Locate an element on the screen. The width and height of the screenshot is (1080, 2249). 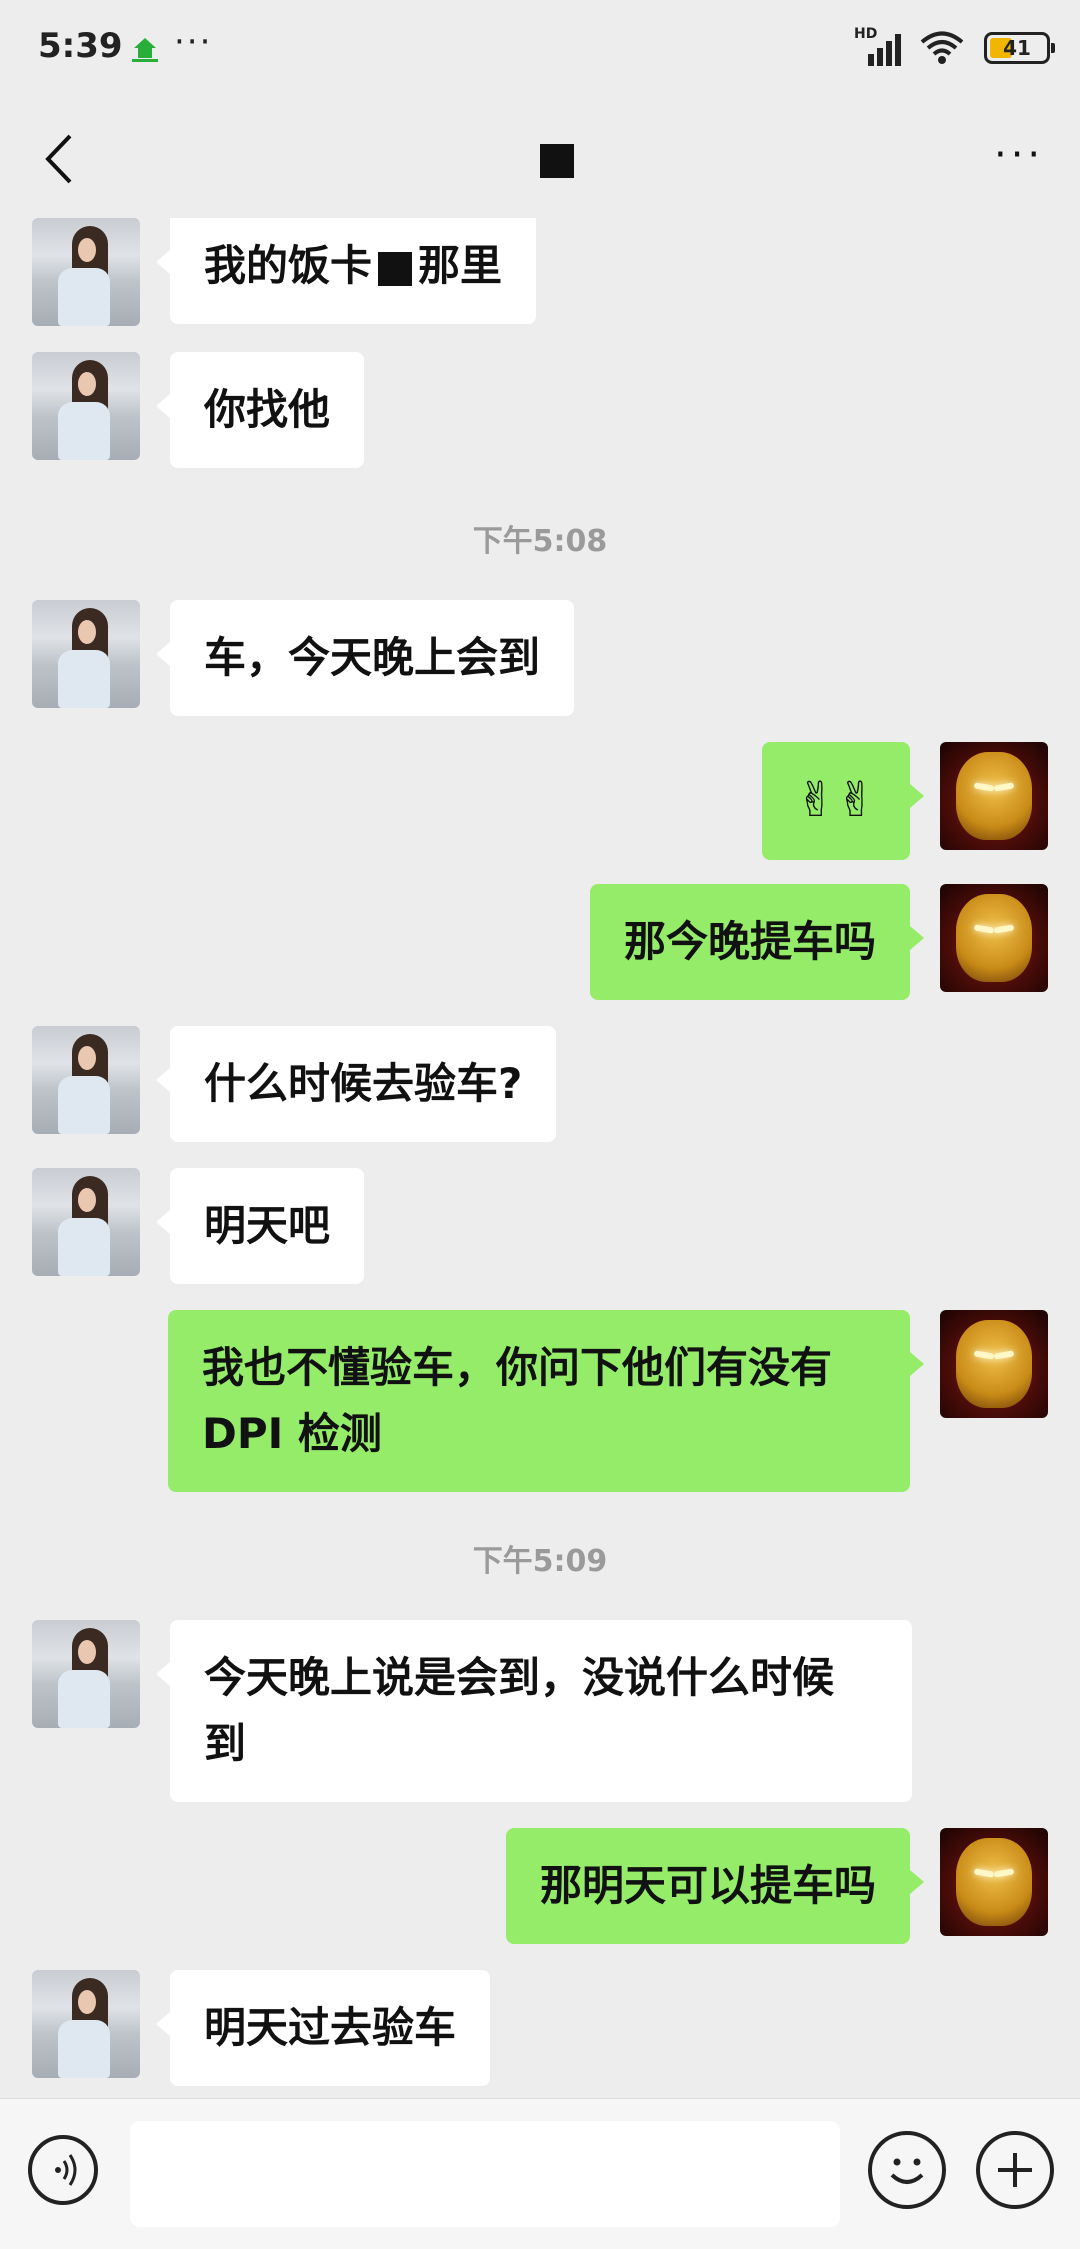
message-bubble: 什么时候去验车? is located at coordinates (356, 1084).